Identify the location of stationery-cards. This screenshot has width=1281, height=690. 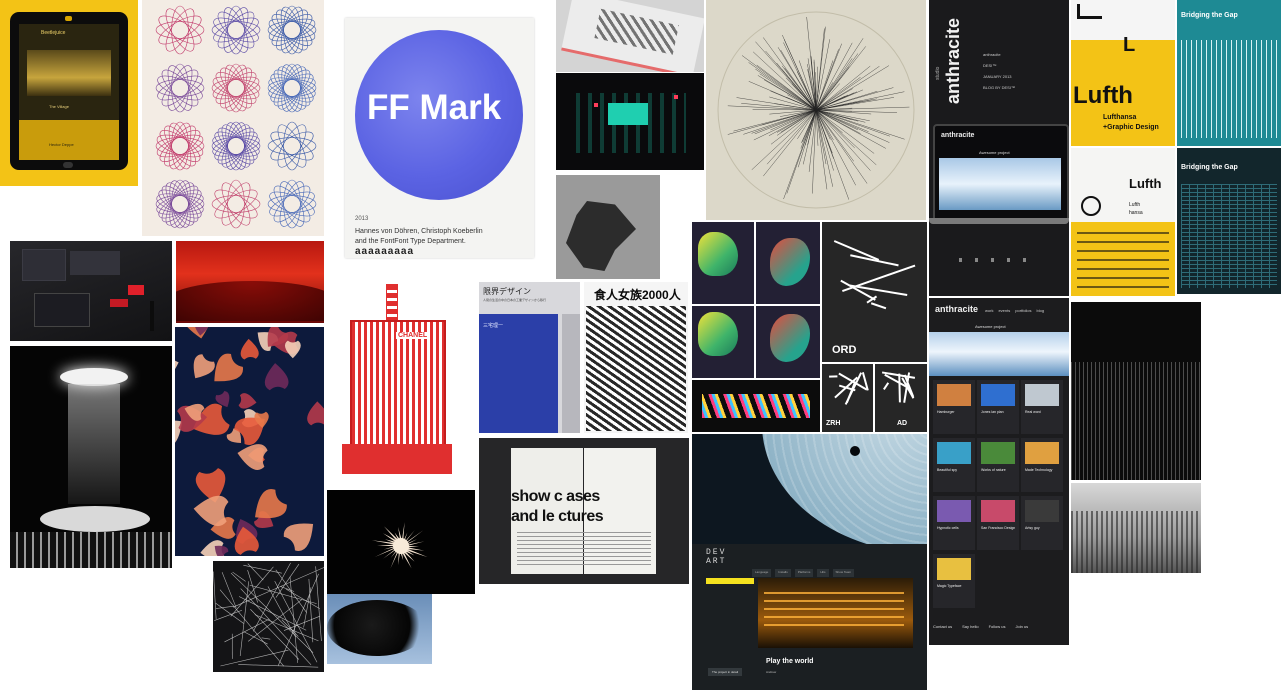
(95, 263).